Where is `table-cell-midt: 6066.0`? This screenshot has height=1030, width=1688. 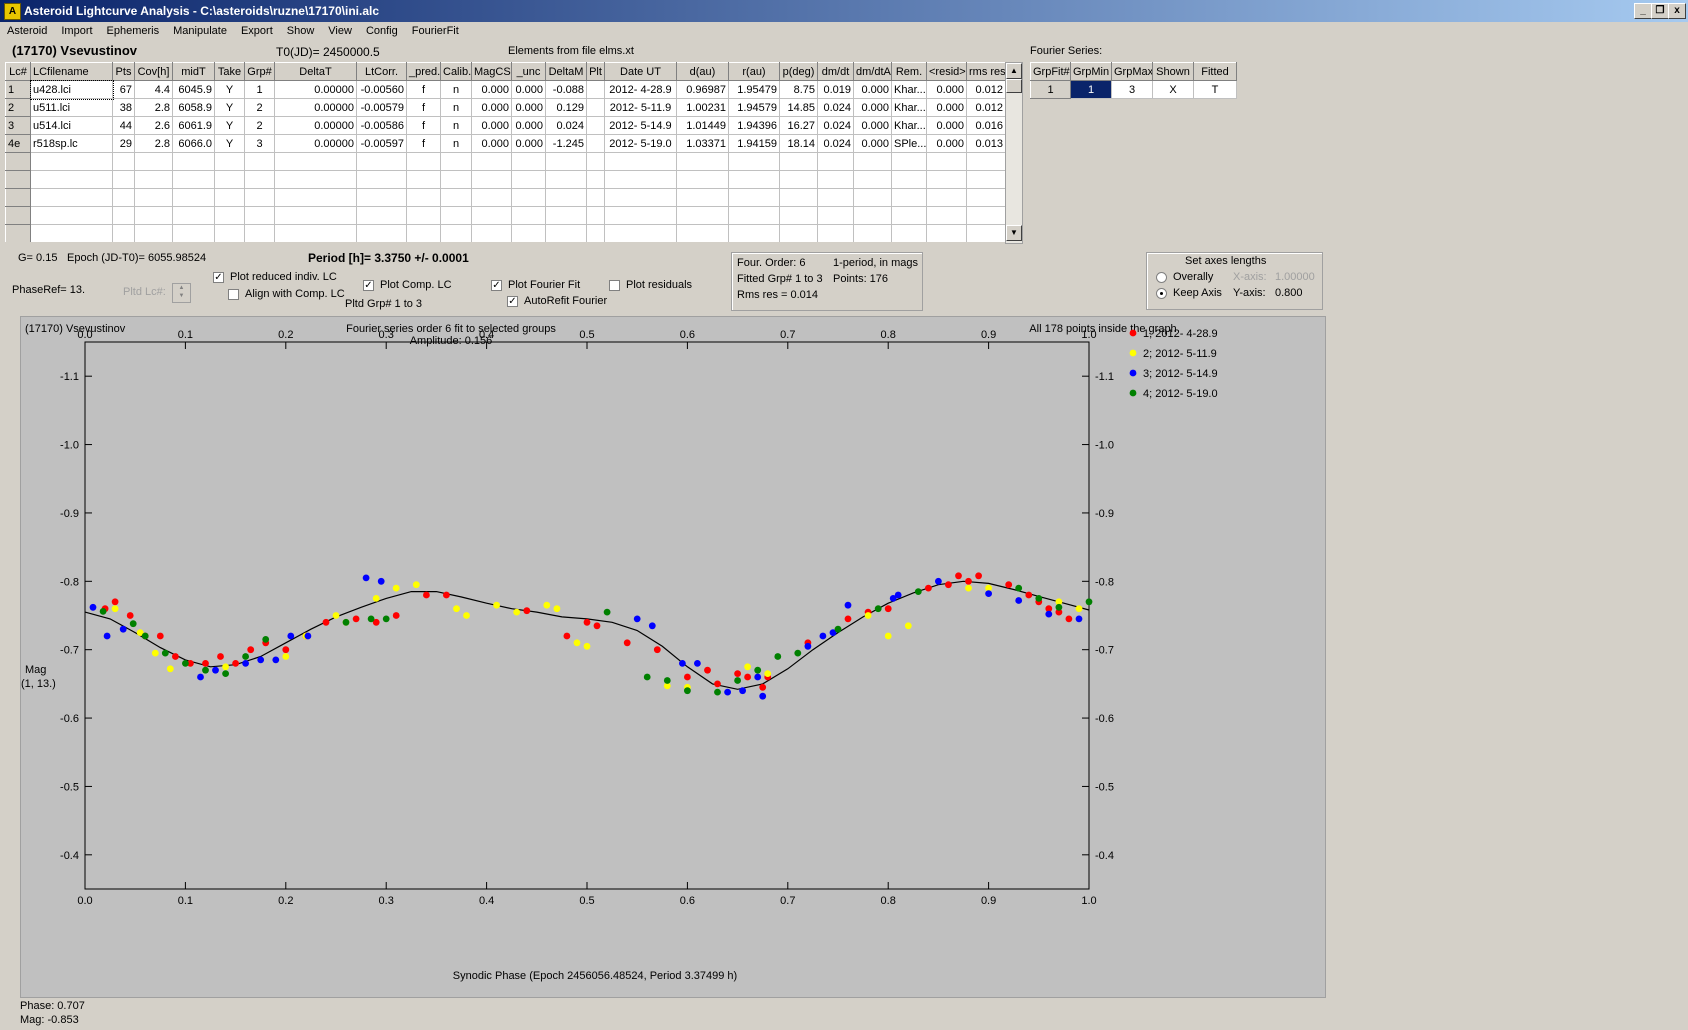 table-cell-midt: 6066.0 is located at coordinates (193, 143).